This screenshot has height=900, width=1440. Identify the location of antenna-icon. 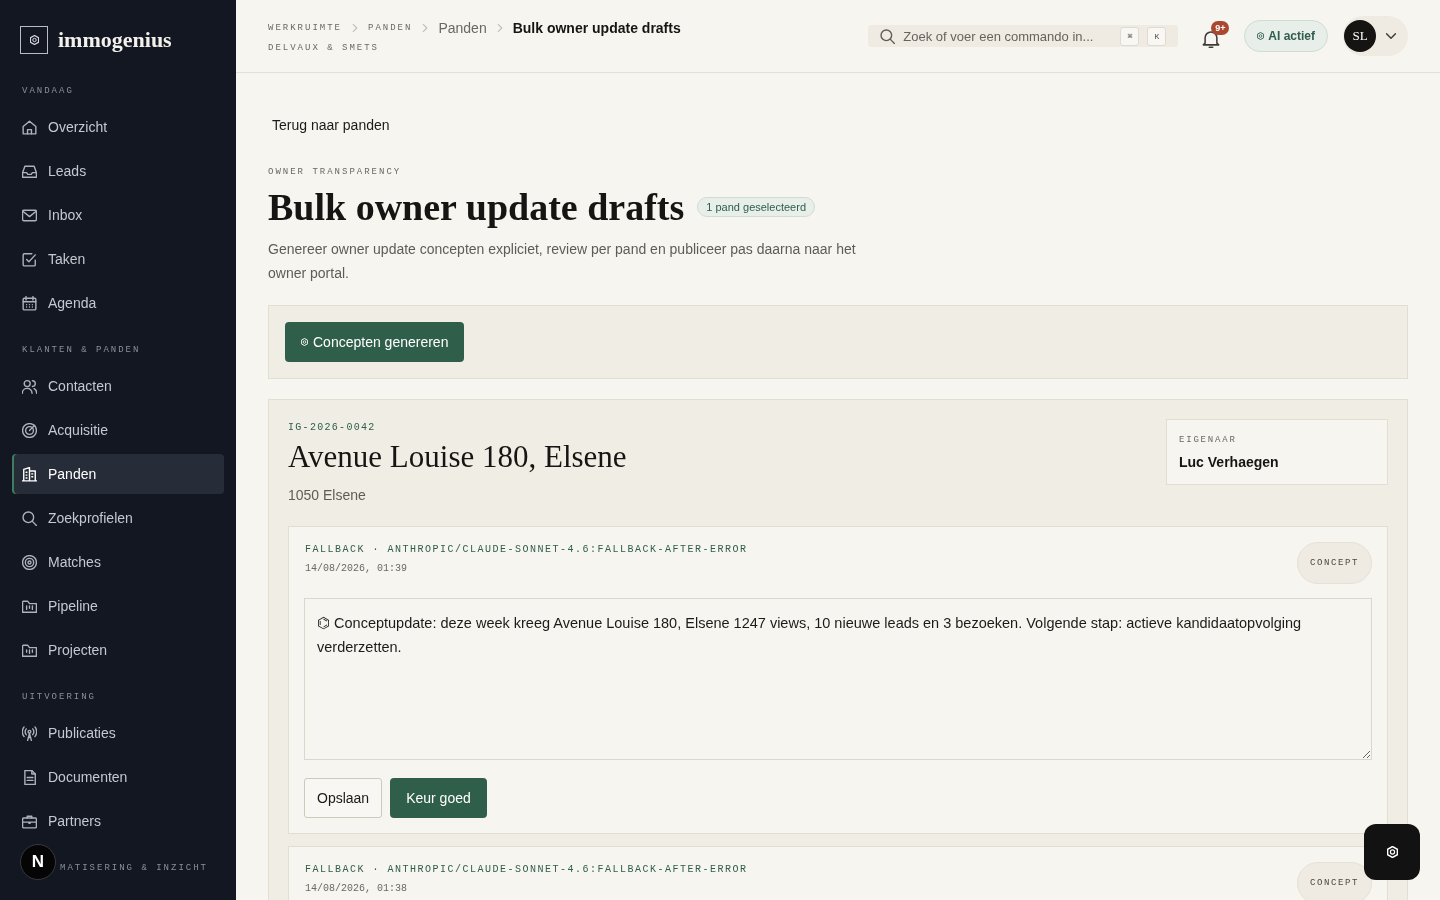
(29, 733).